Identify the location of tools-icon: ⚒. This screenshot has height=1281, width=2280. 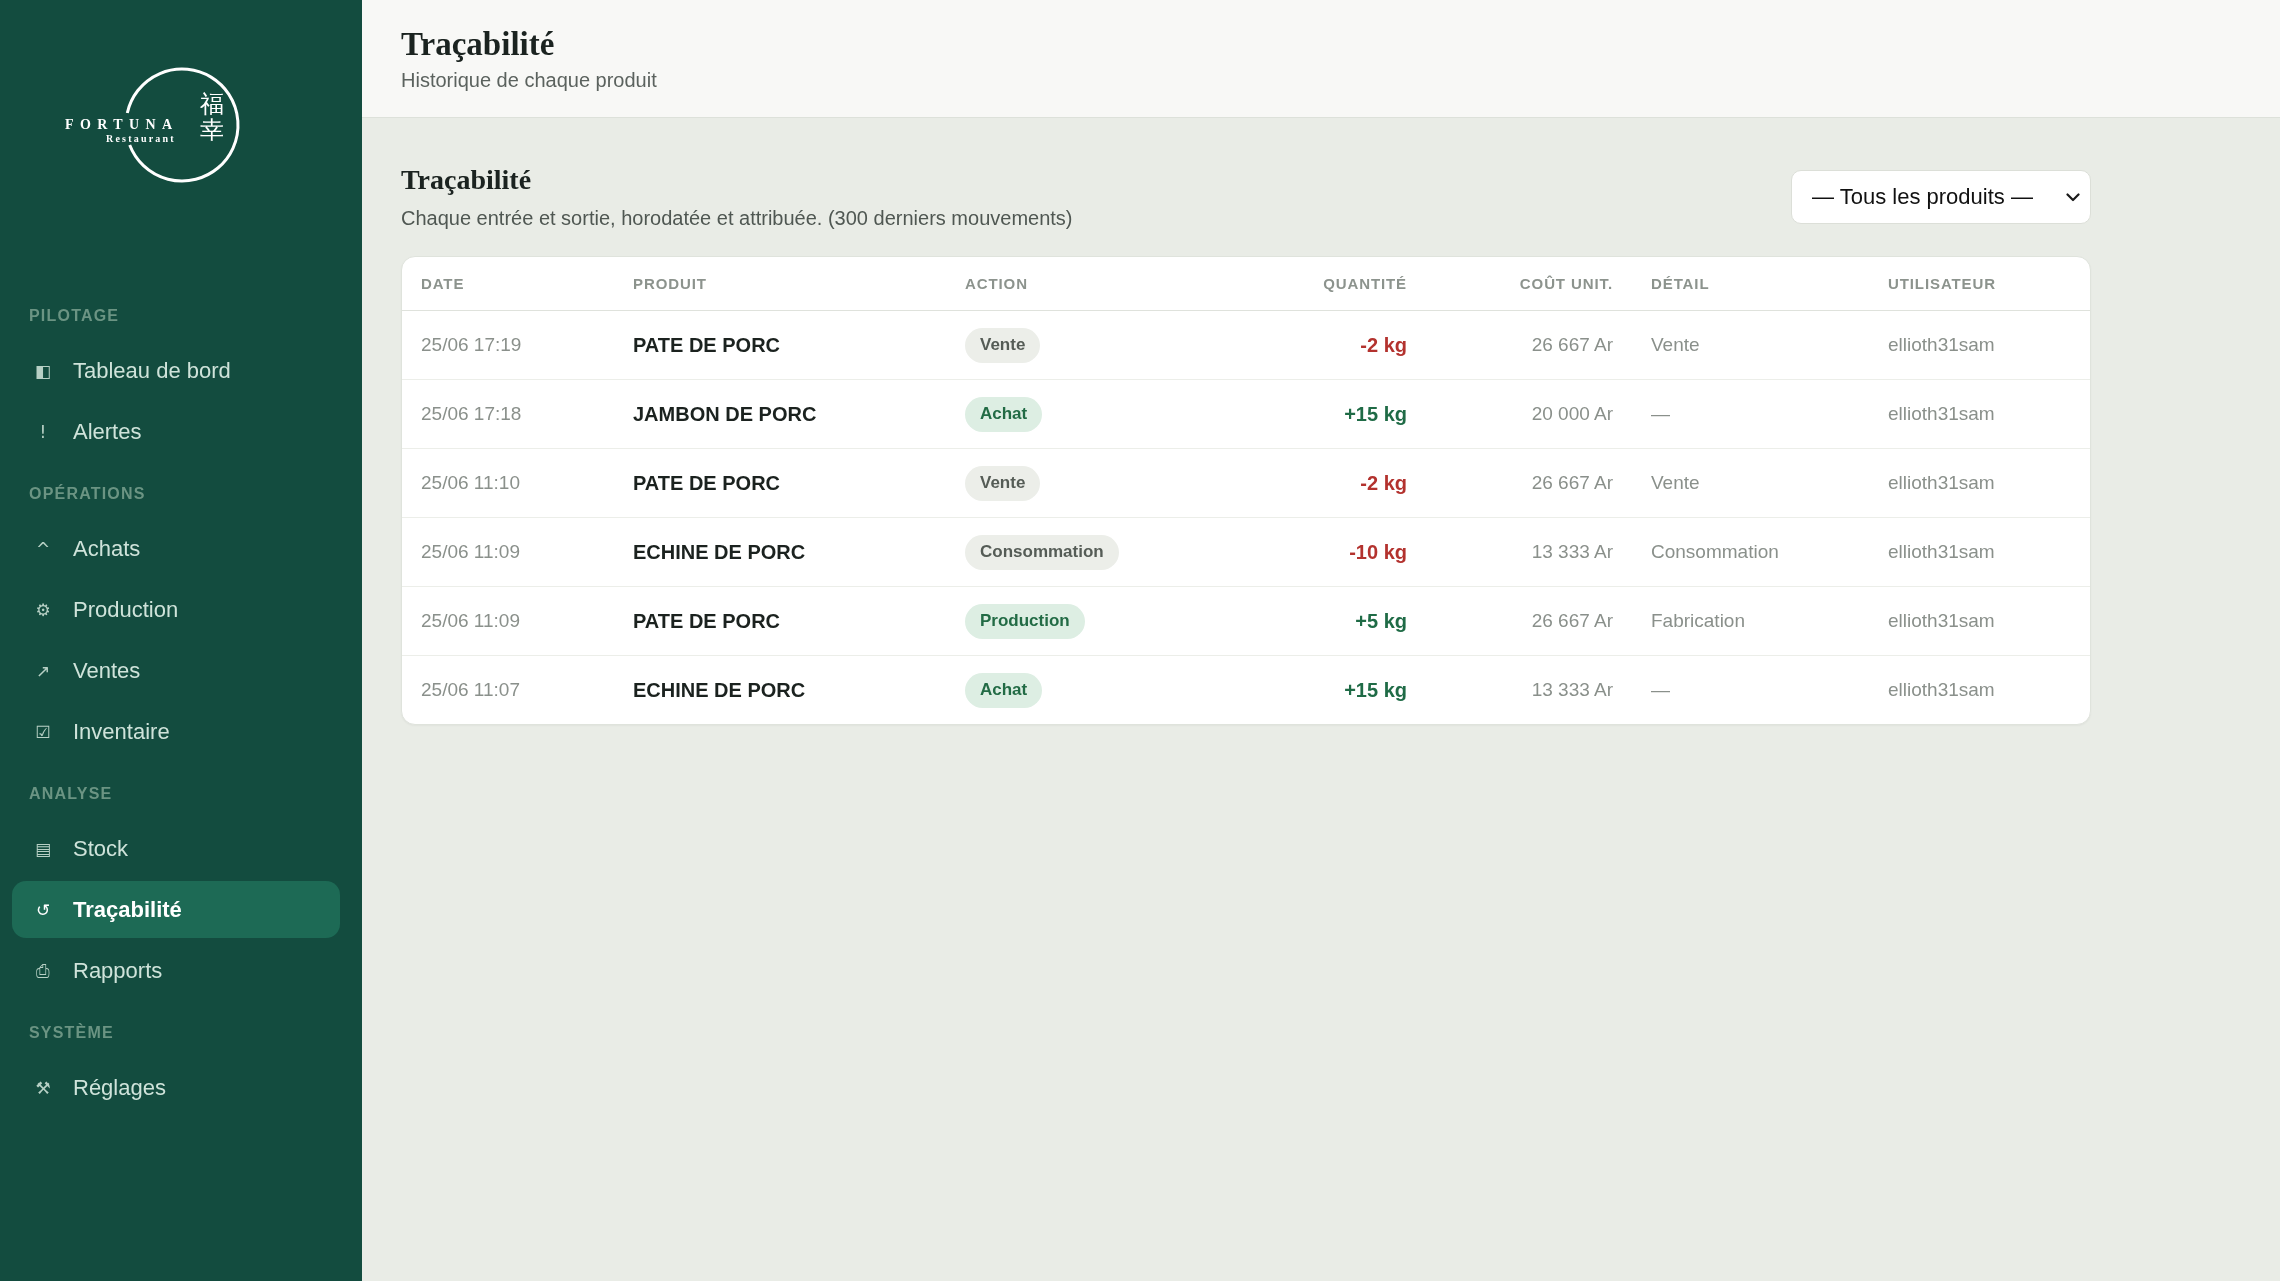
(43, 1087).